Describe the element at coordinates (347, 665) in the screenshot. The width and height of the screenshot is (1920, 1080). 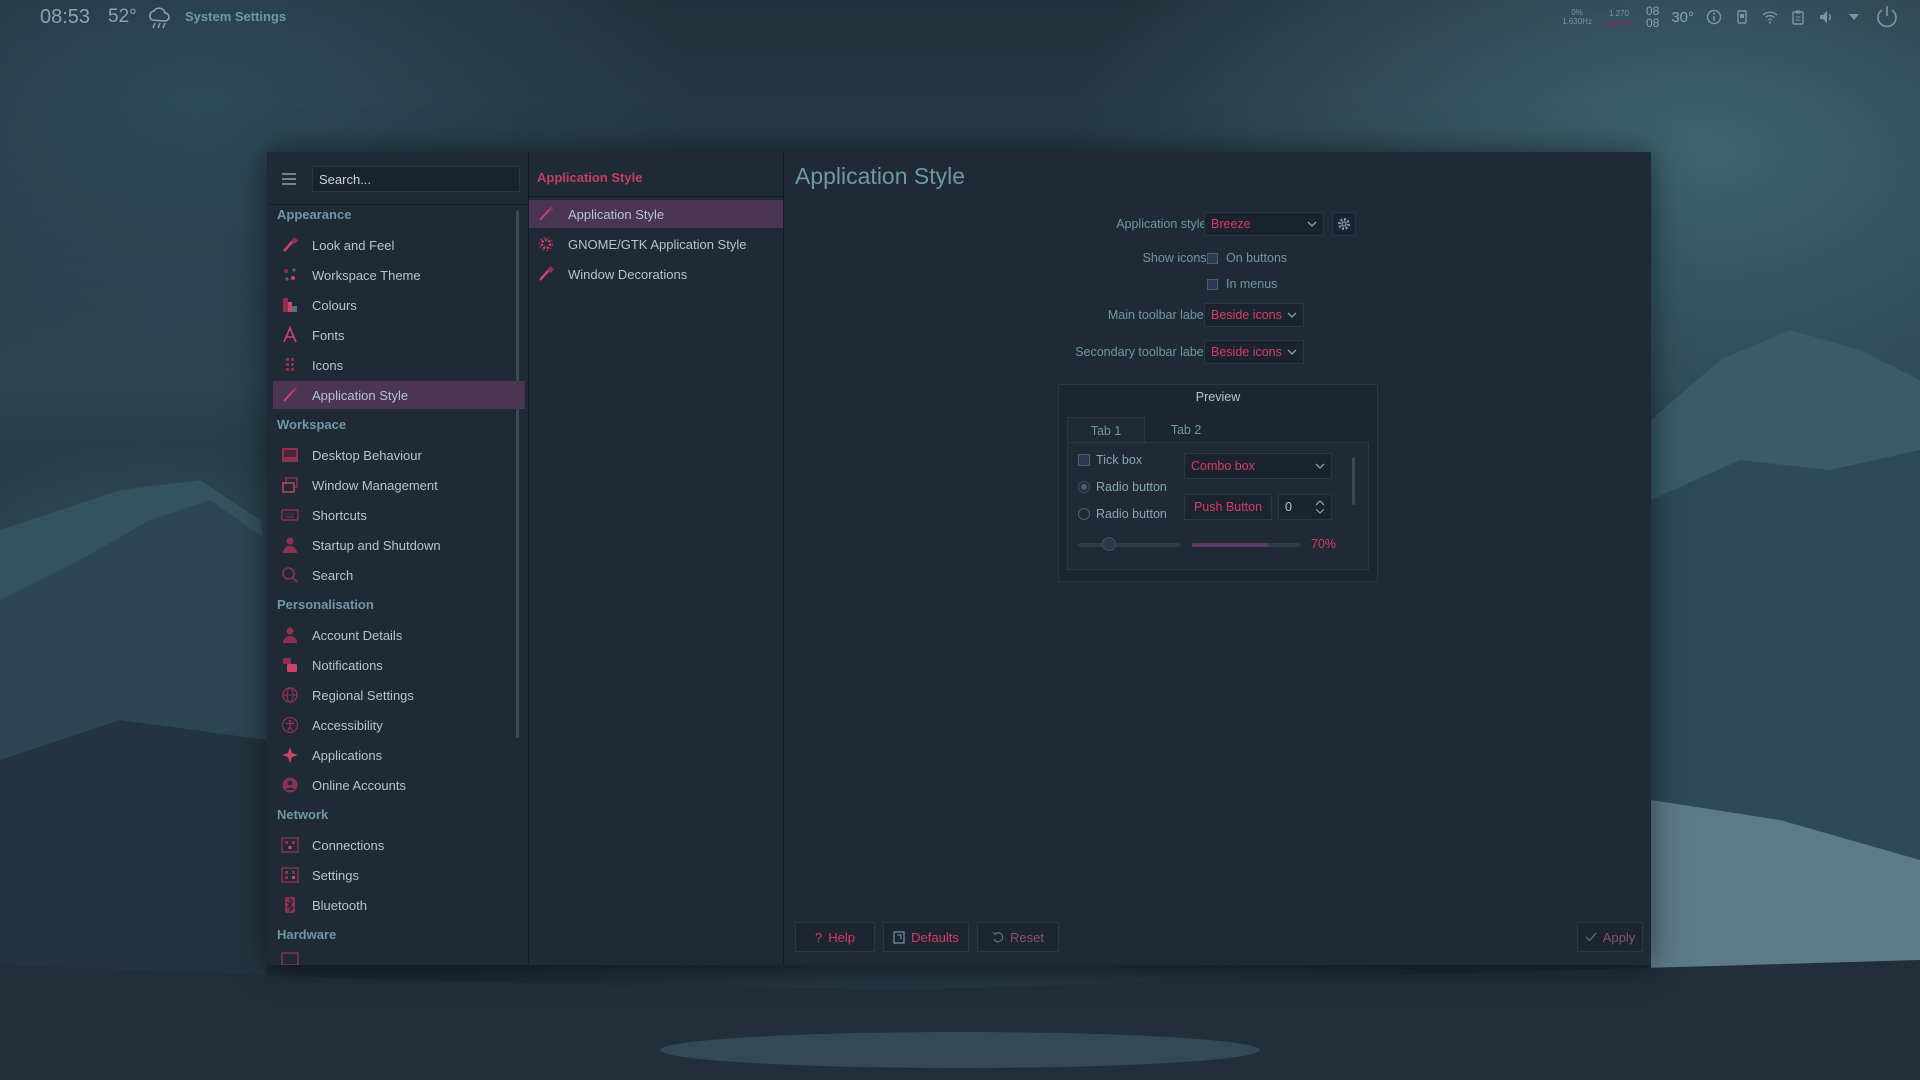
I see `sidebar-item-label: Notifications` at that location.